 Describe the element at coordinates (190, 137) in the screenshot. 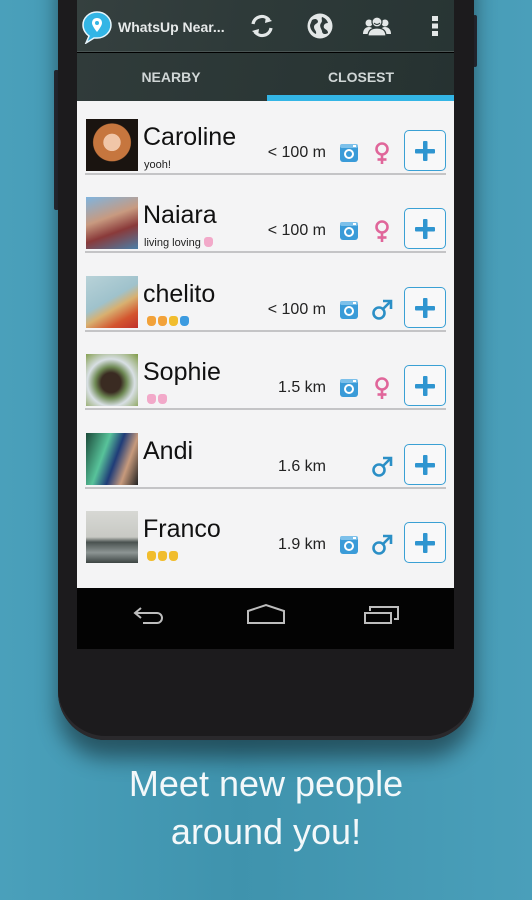

I see `person-name: Caroline` at that location.